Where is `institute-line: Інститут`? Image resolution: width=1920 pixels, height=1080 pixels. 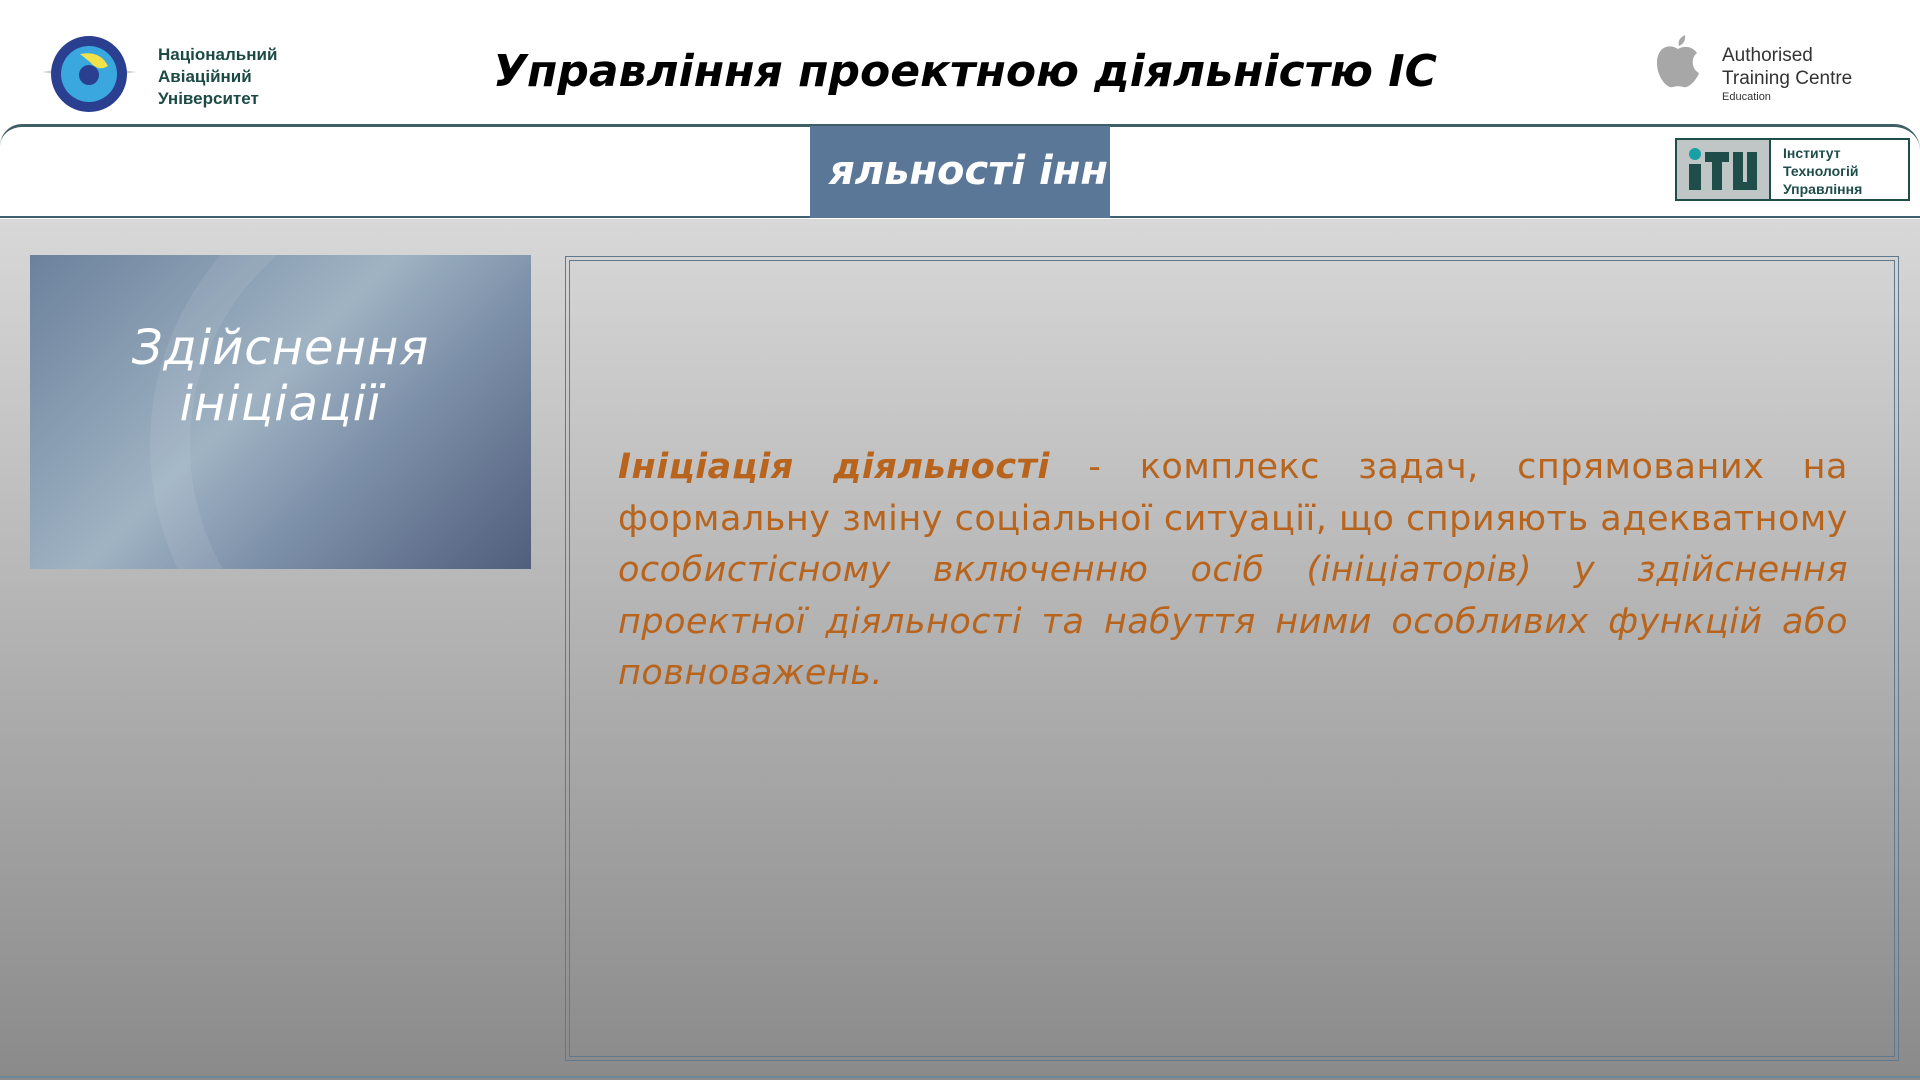 institute-line: Інститут is located at coordinates (1812, 153).